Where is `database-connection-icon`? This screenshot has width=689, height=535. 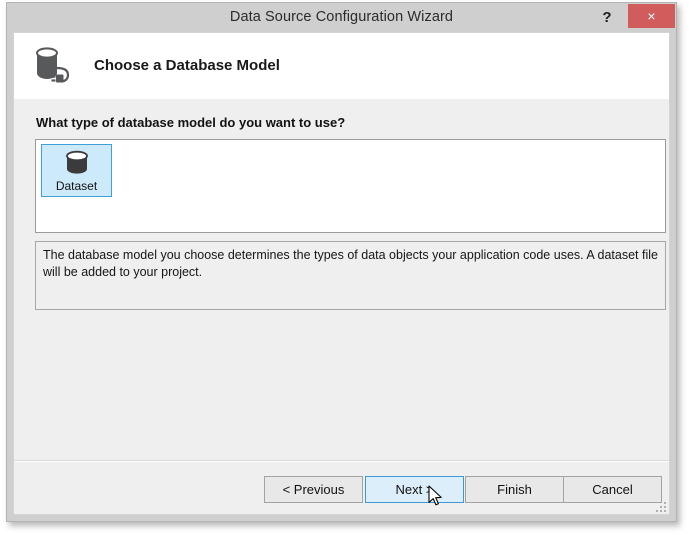 database-connection-icon is located at coordinates (55, 66).